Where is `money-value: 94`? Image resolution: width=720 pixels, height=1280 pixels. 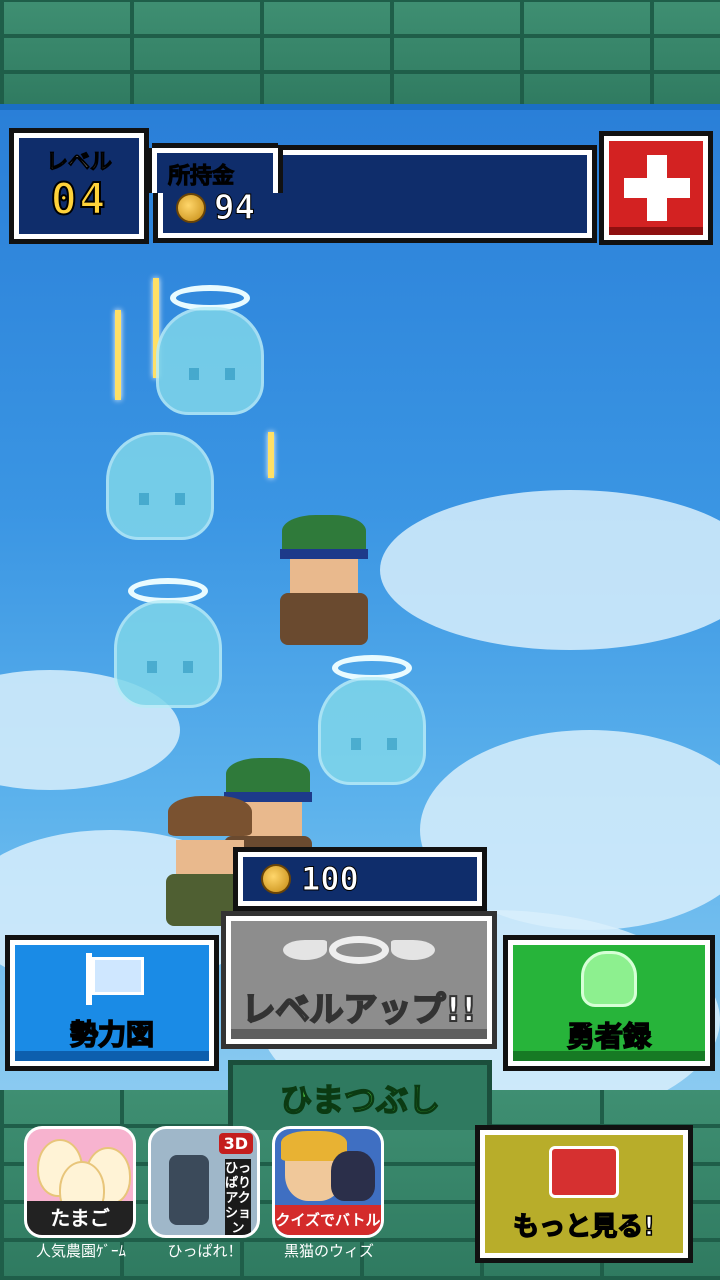 money-value: 94 is located at coordinates (235, 208).